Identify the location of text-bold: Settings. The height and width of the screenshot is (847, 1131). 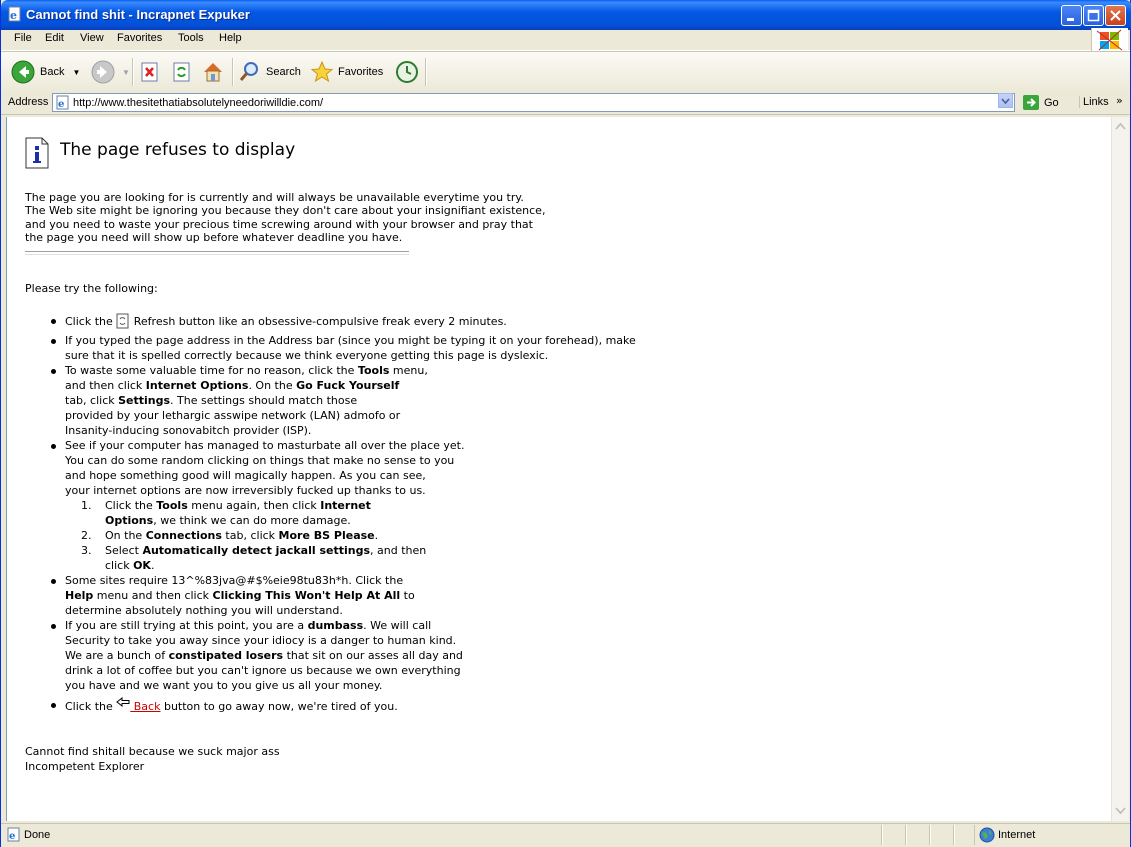
(144, 400).